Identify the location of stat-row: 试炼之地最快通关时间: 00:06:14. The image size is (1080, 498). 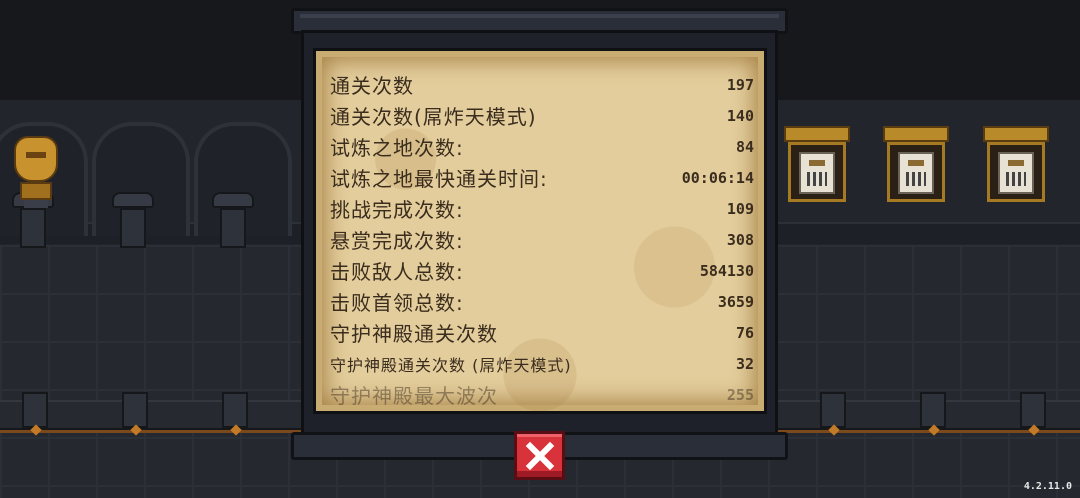
(543, 177).